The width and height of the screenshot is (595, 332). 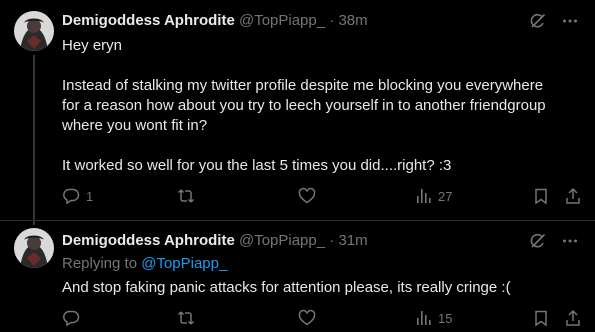 I want to click on replying-to: Replying to @TopPiapp_, so click(x=144, y=264).